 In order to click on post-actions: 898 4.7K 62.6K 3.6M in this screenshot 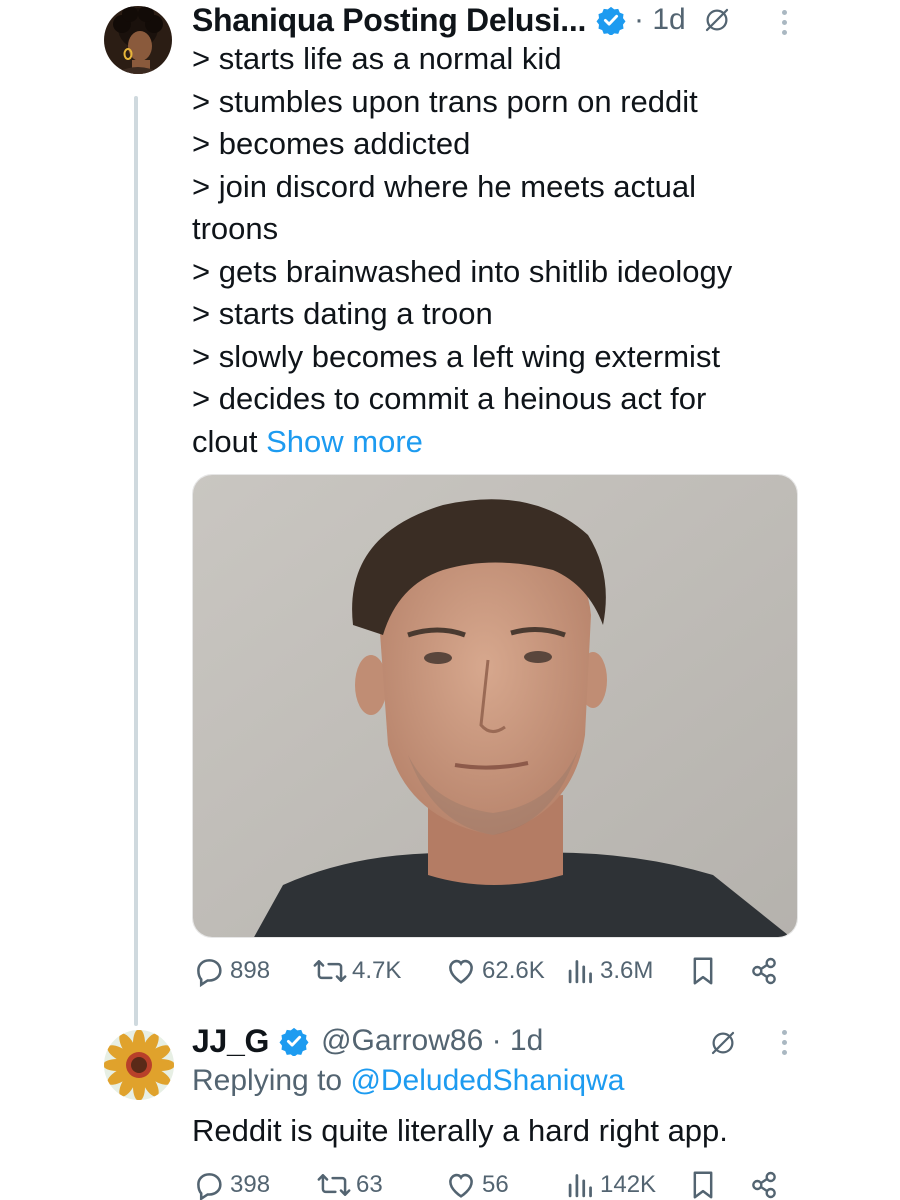, I will do `click(492, 972)`.